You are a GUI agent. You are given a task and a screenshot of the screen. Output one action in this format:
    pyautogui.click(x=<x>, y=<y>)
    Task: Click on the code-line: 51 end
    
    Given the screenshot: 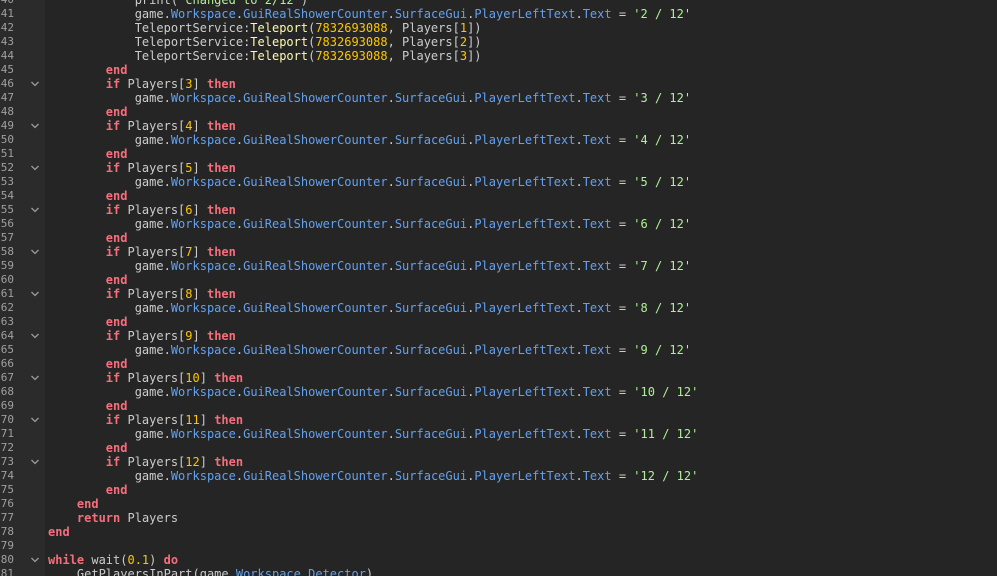 What is the action you would take?
    pyautogui.click(x=498, y=154)
    